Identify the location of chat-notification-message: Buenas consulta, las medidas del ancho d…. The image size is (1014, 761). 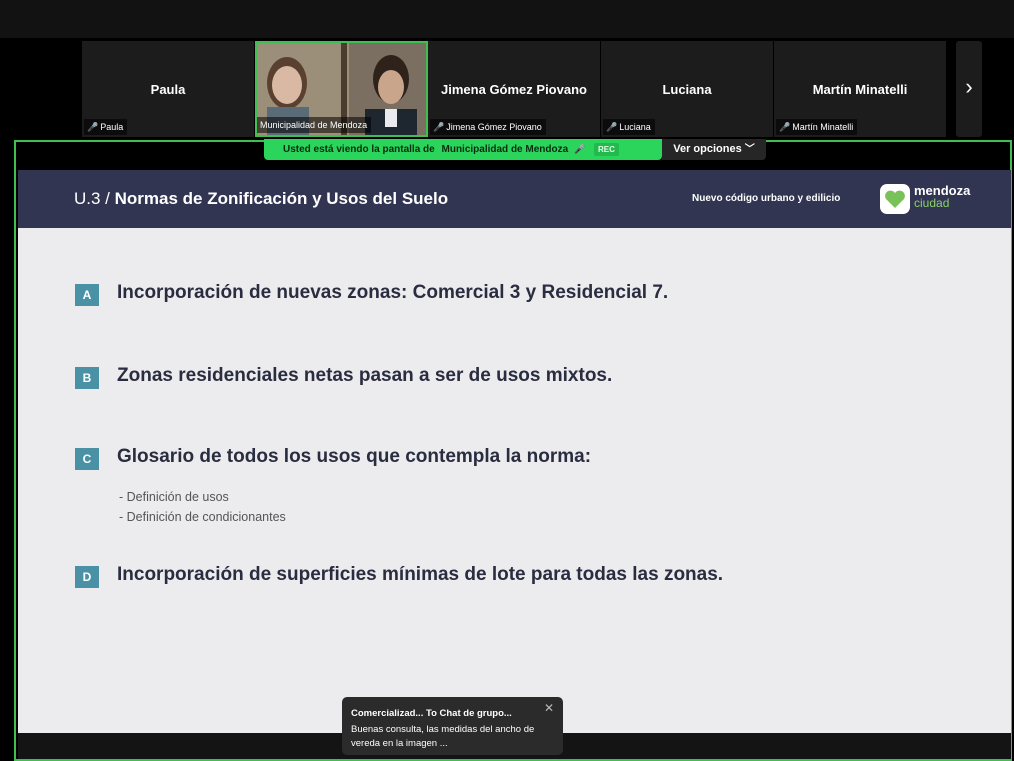
(443, 736).